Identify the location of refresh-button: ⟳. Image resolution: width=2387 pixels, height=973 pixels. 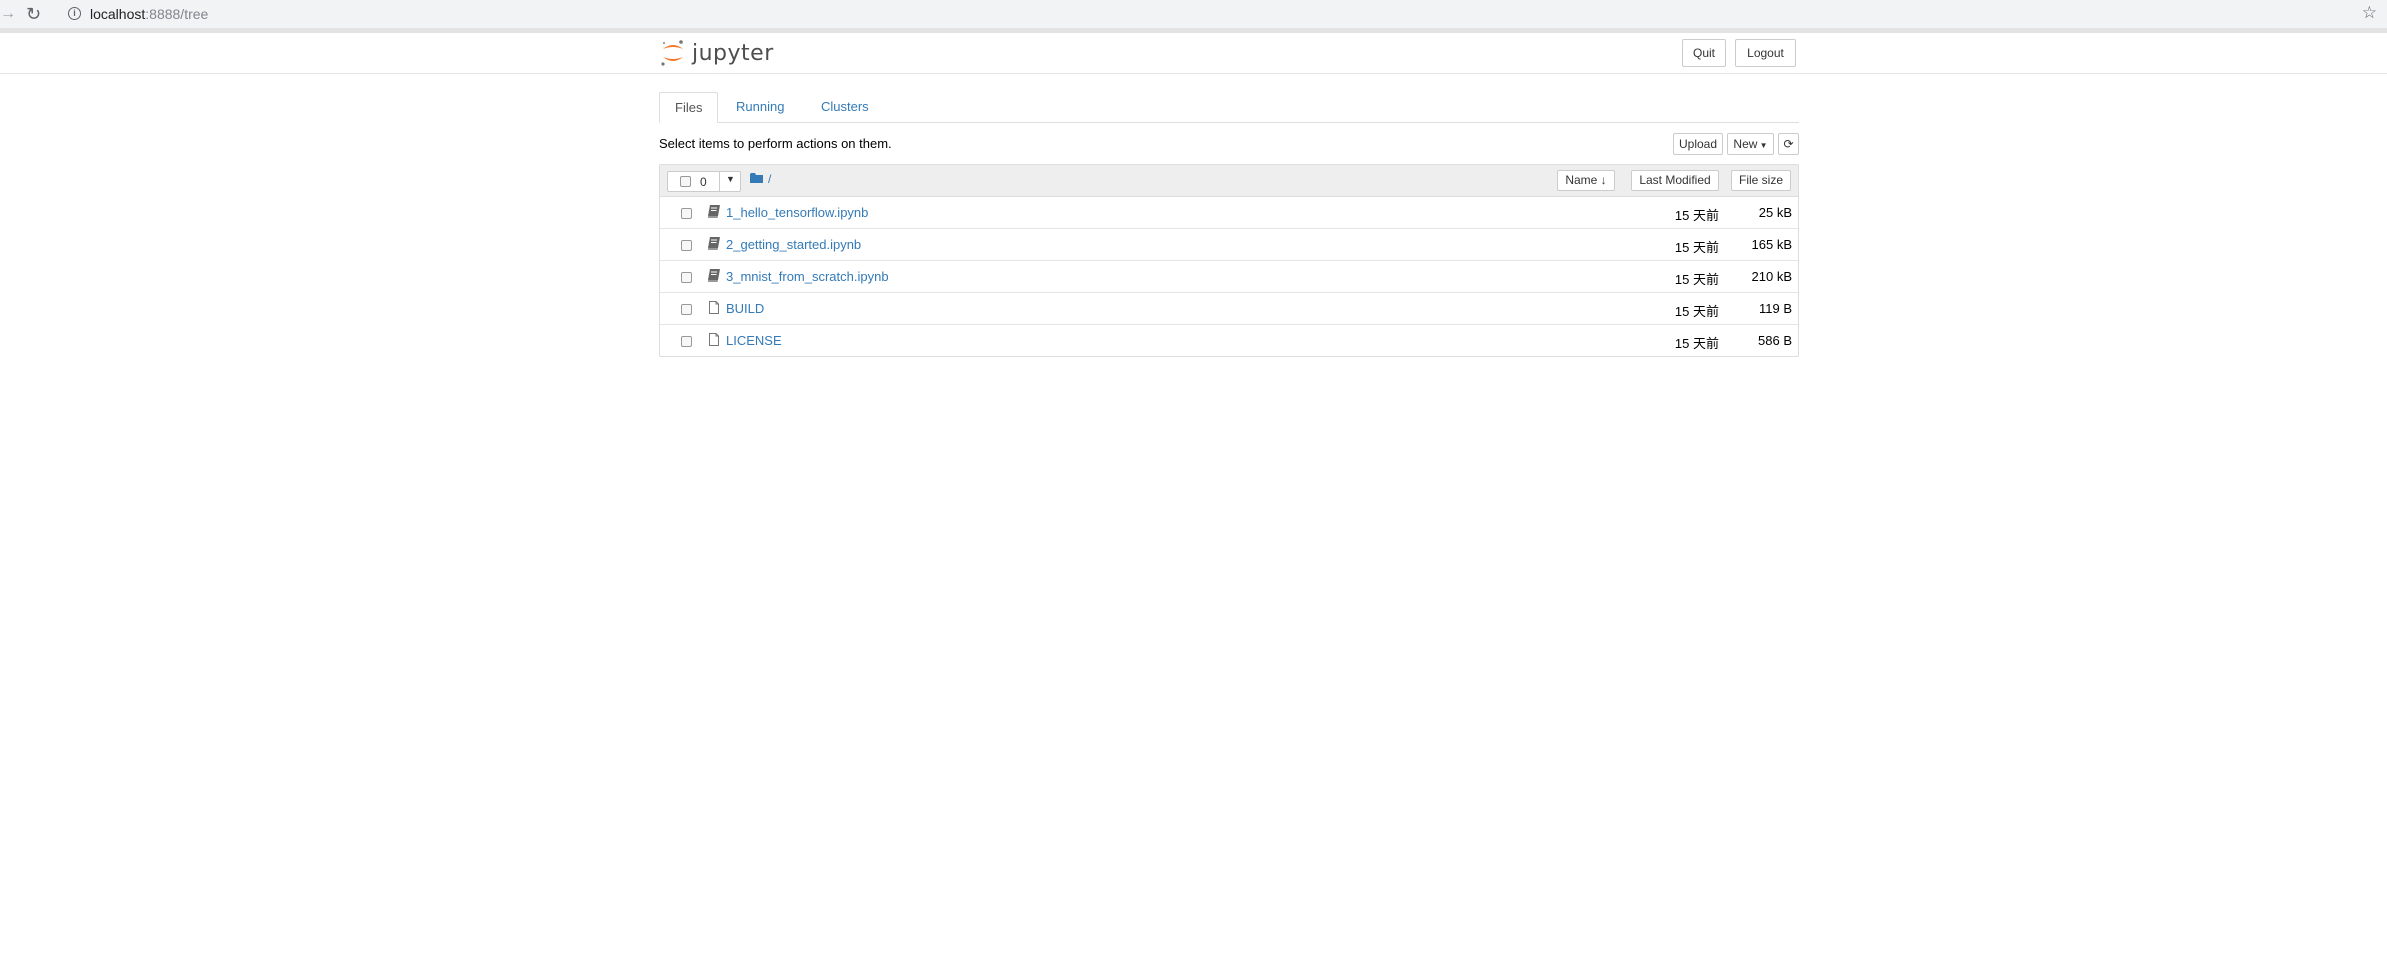
(1788, 144).